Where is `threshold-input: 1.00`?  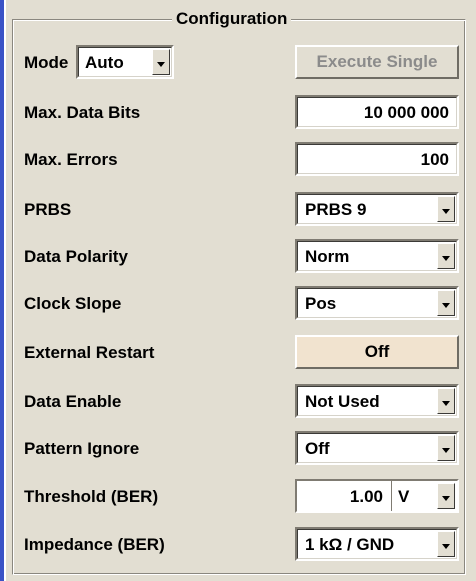 threshold-input: 1.00 is located at coordinates (344, 496).